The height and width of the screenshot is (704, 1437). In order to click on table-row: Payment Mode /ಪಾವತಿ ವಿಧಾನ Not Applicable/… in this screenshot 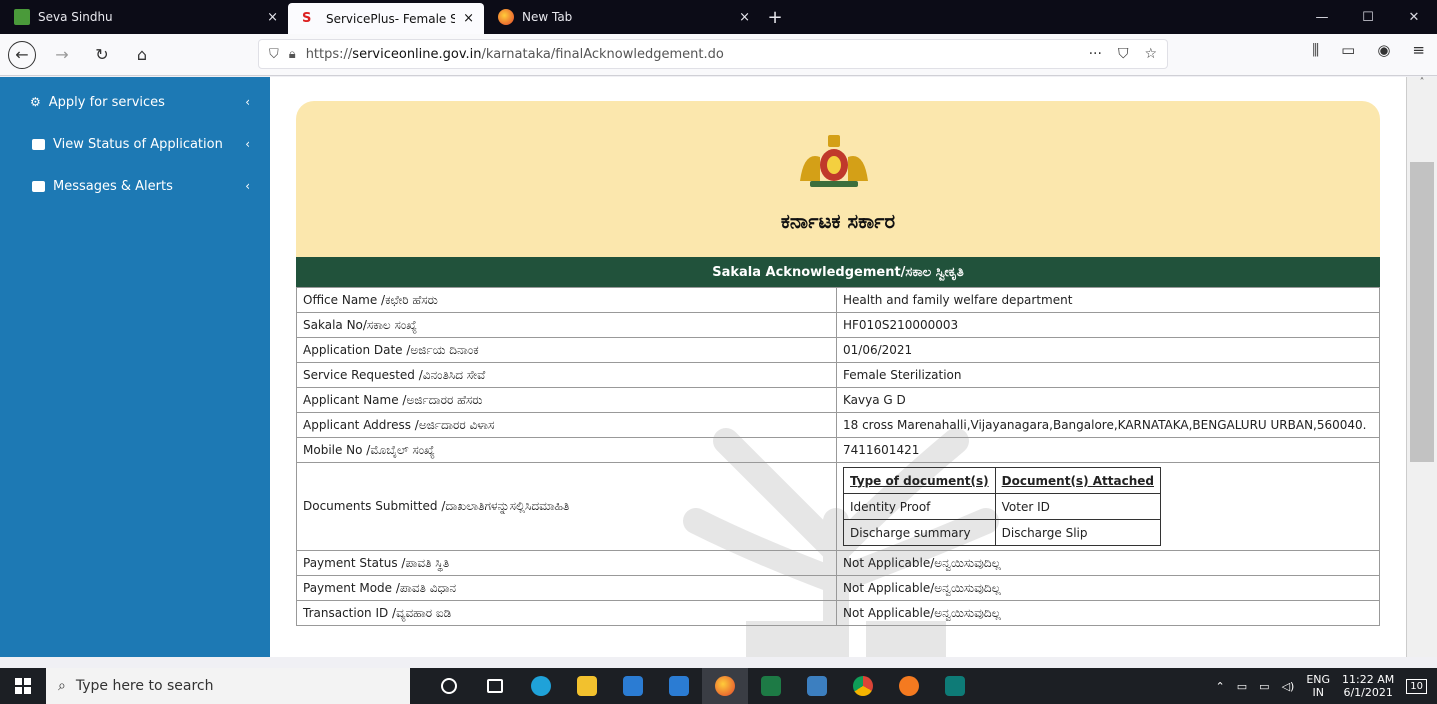, I will do `click(838, 588)`.